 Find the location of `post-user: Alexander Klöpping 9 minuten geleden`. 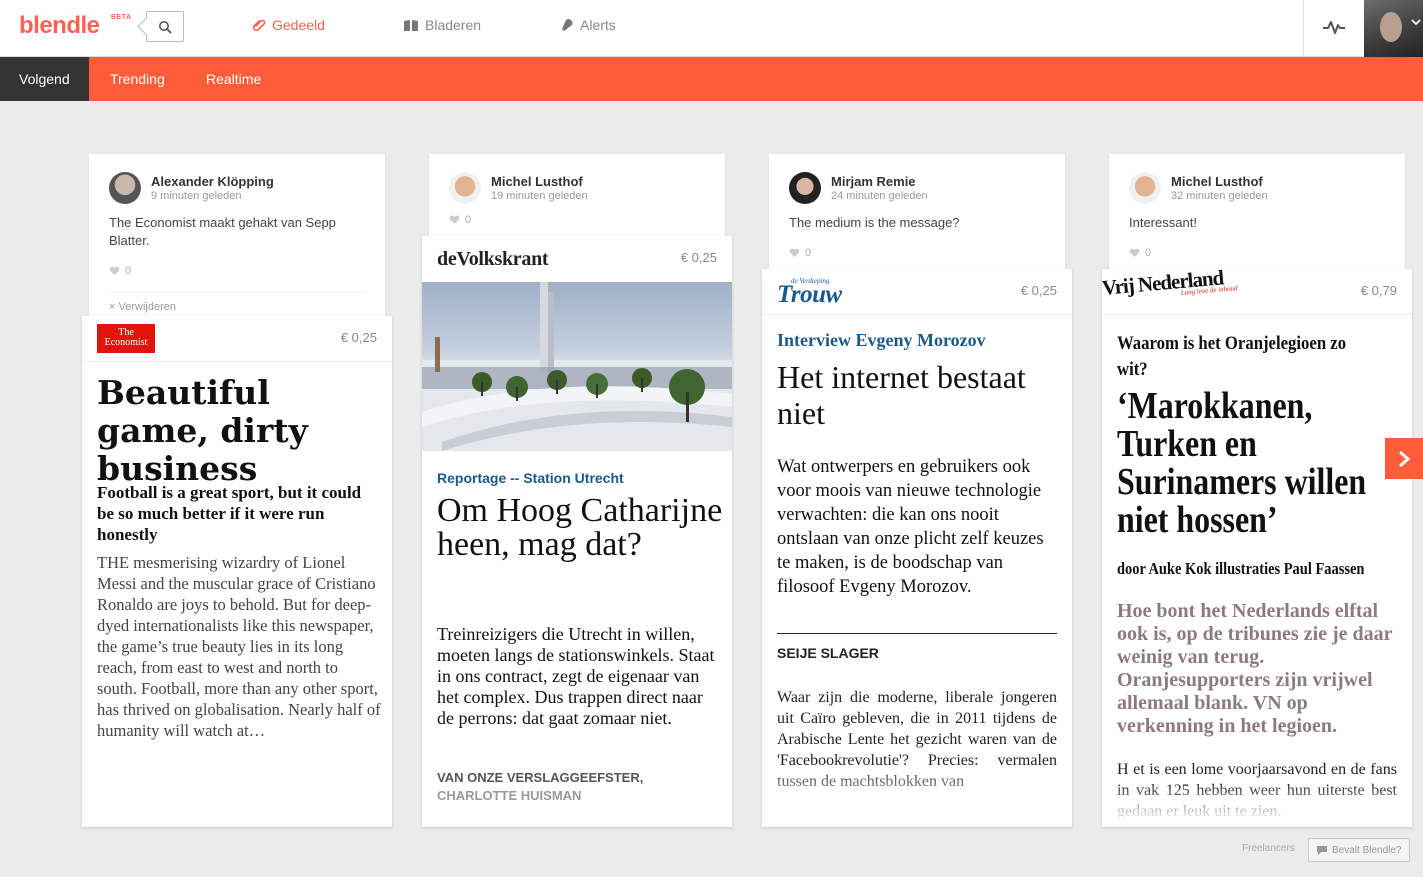

post-user: Alexander Klöpping 9 minuten geleden is located at coordinates (191, 188).